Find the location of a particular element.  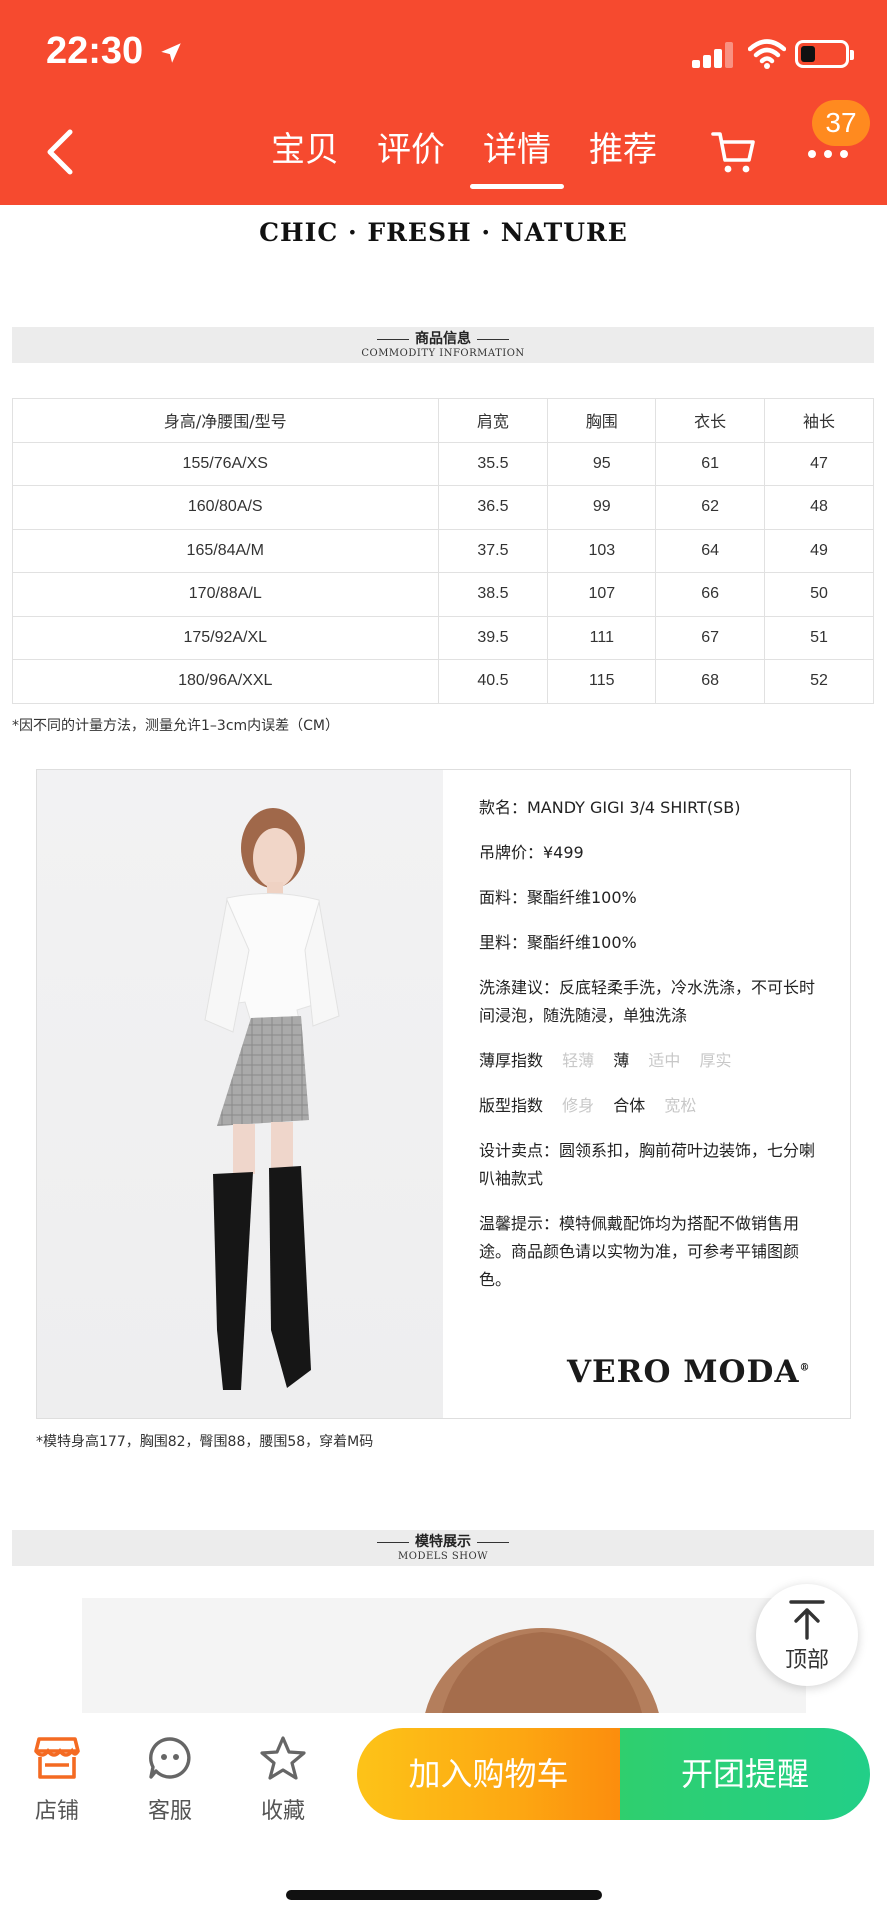

table-row: 160/80A/S 36.5 99 62 48 is located at coordinates (443, 507).